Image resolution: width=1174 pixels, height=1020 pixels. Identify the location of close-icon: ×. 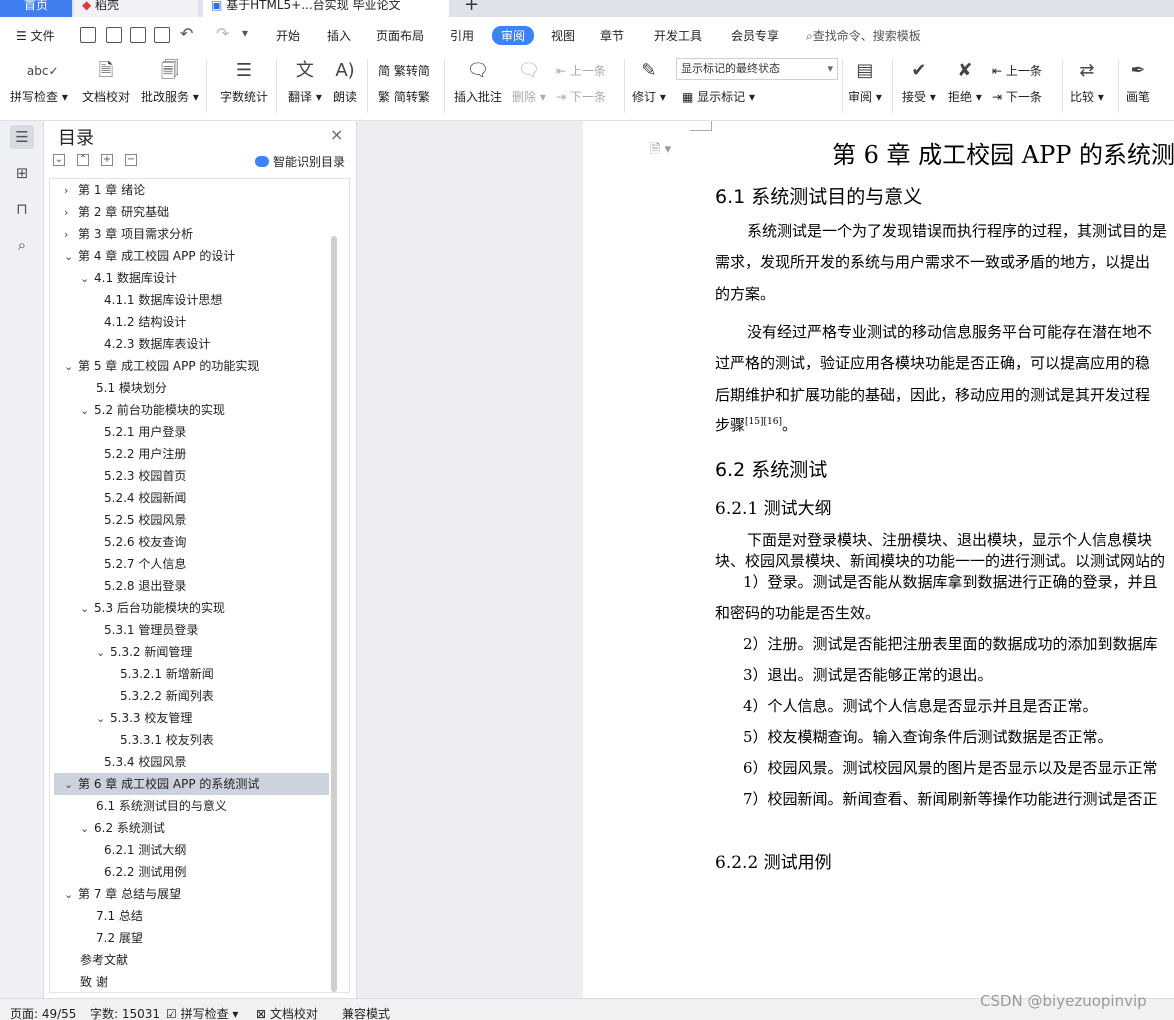
(336, 134).